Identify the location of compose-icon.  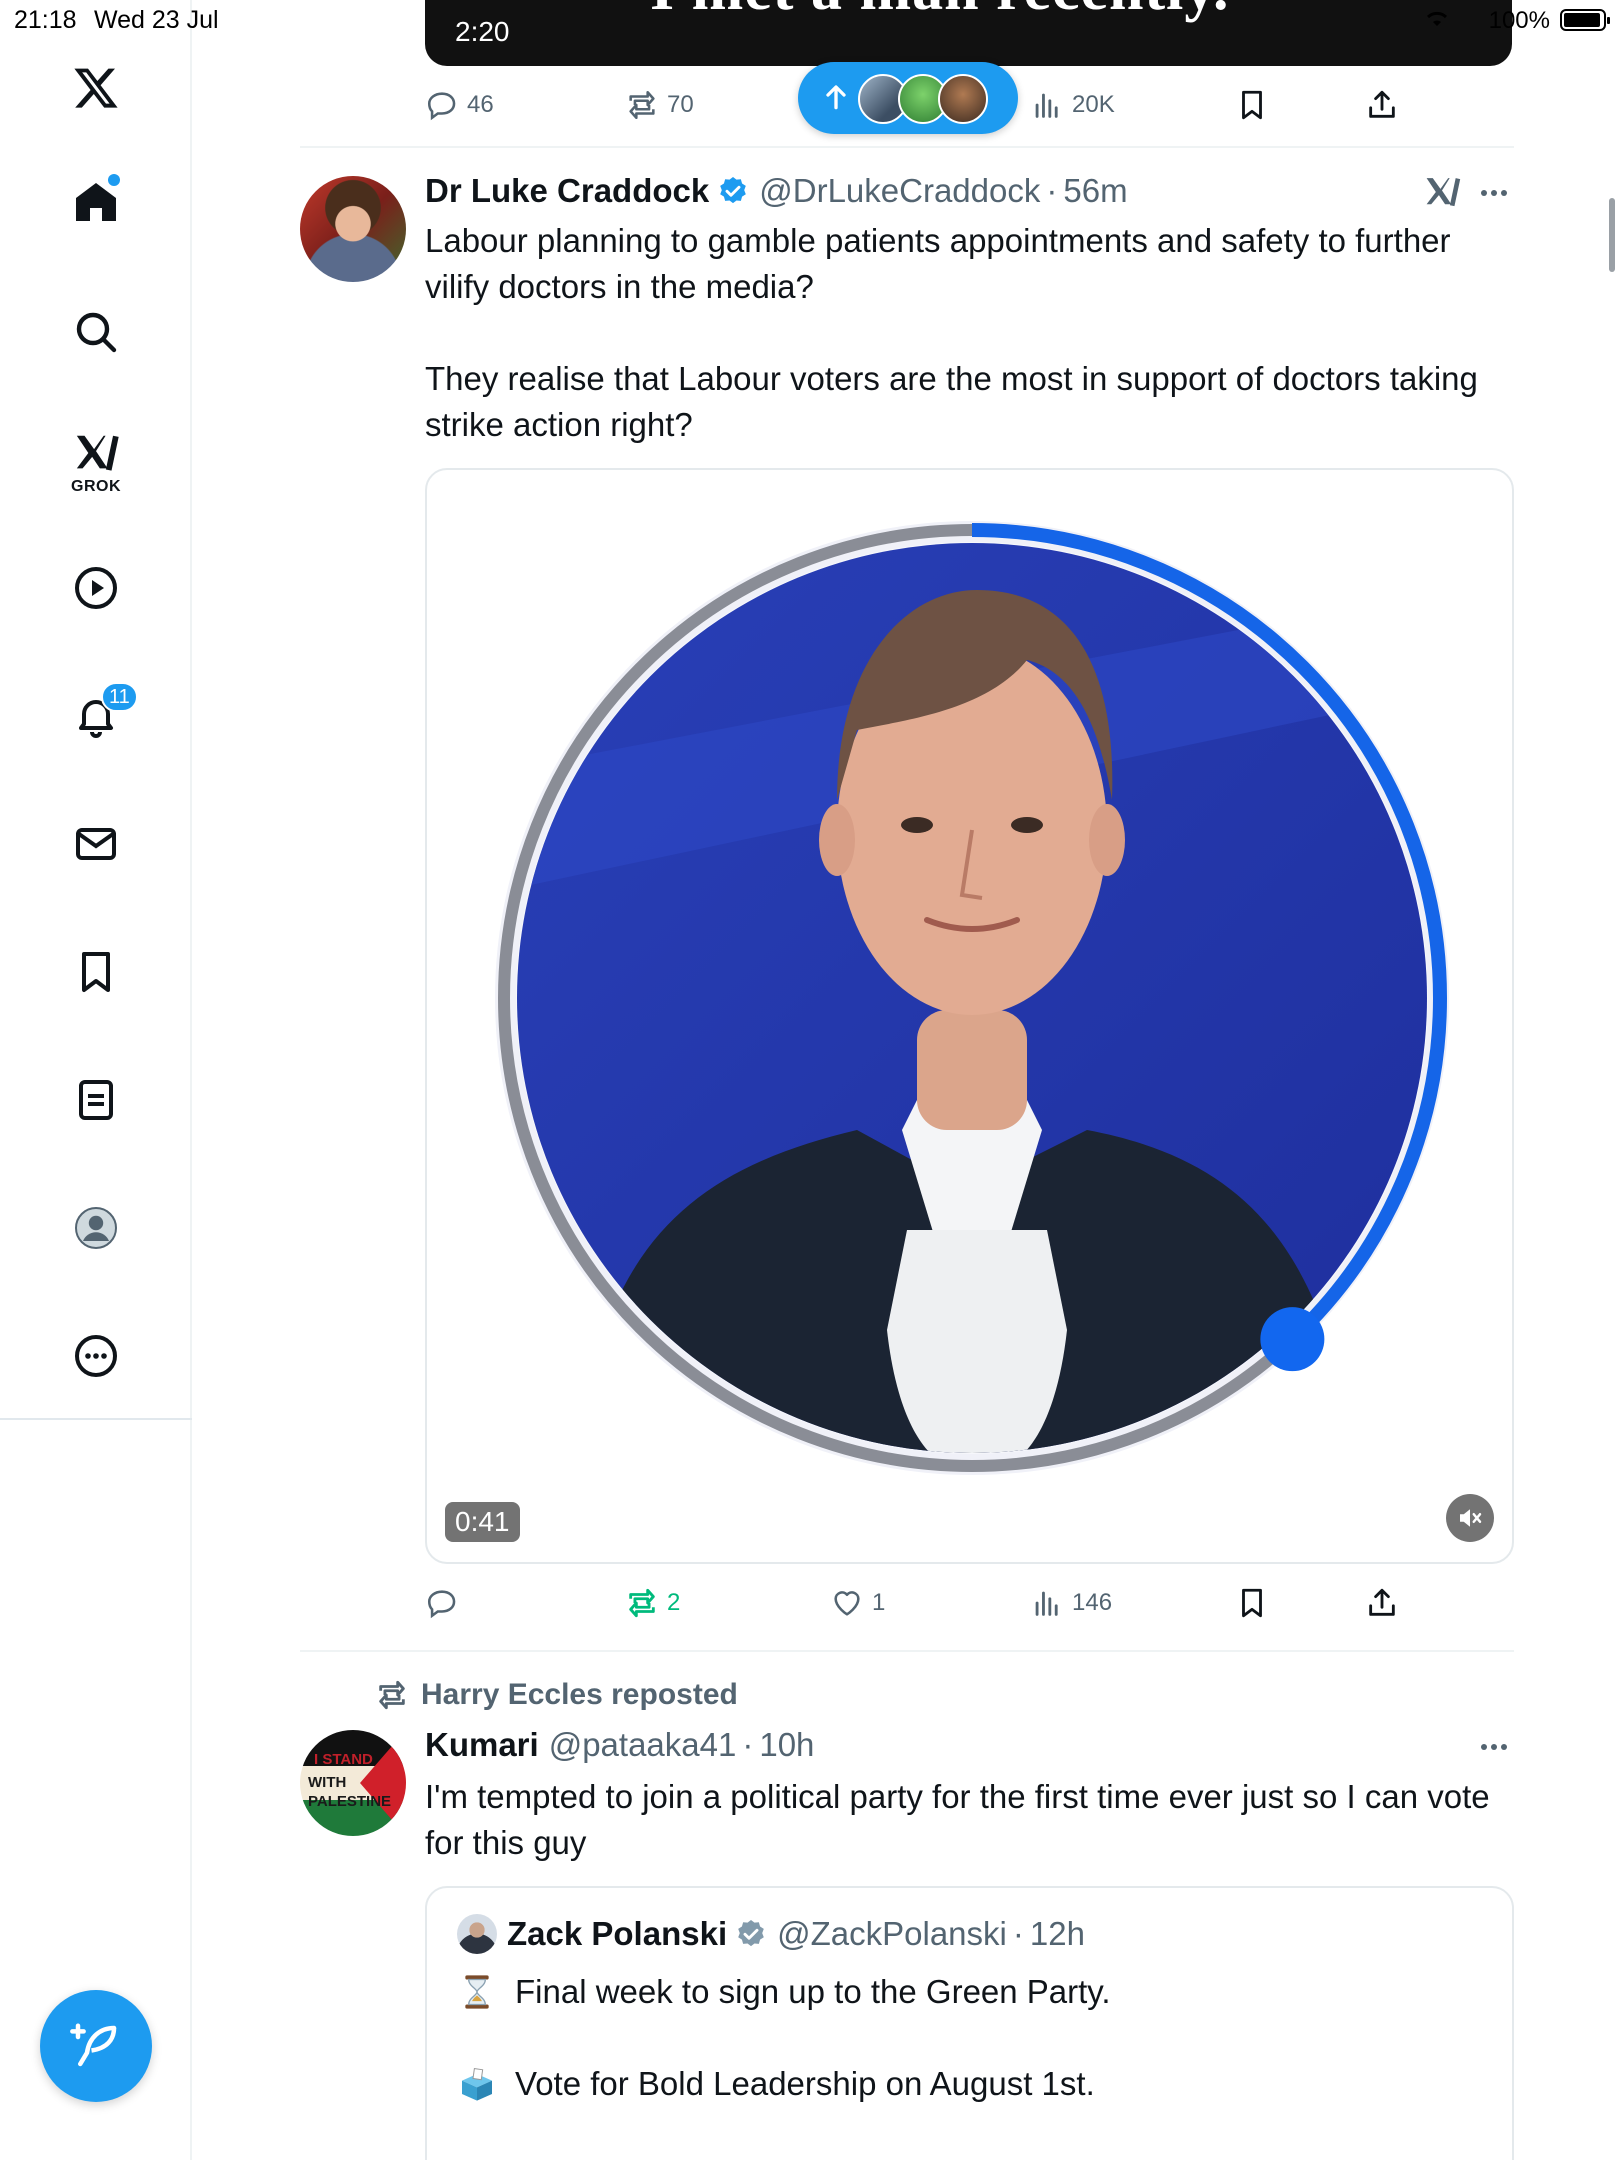
(93, 2045).